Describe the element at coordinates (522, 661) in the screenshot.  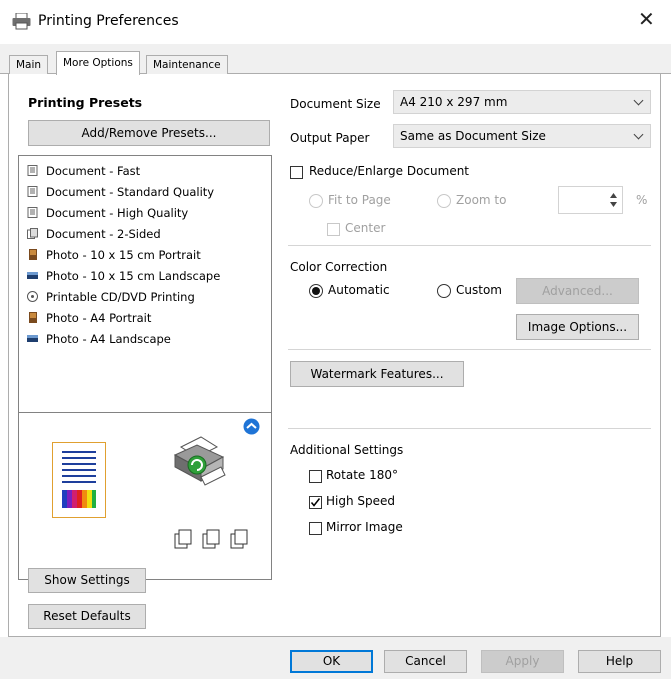
I see `apply-button: Apply` at that location.